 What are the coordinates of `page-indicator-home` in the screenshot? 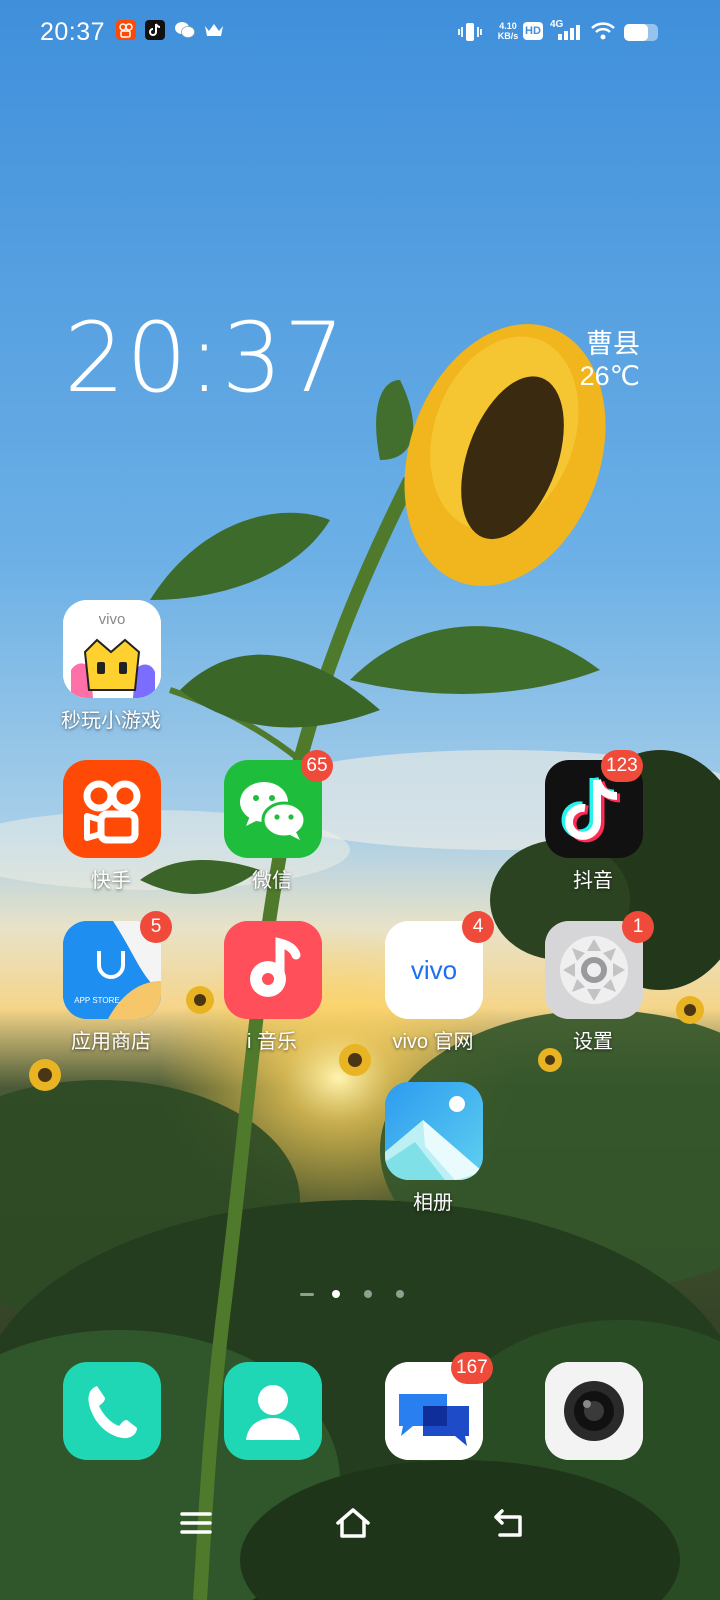 It's located at (307, 1294).